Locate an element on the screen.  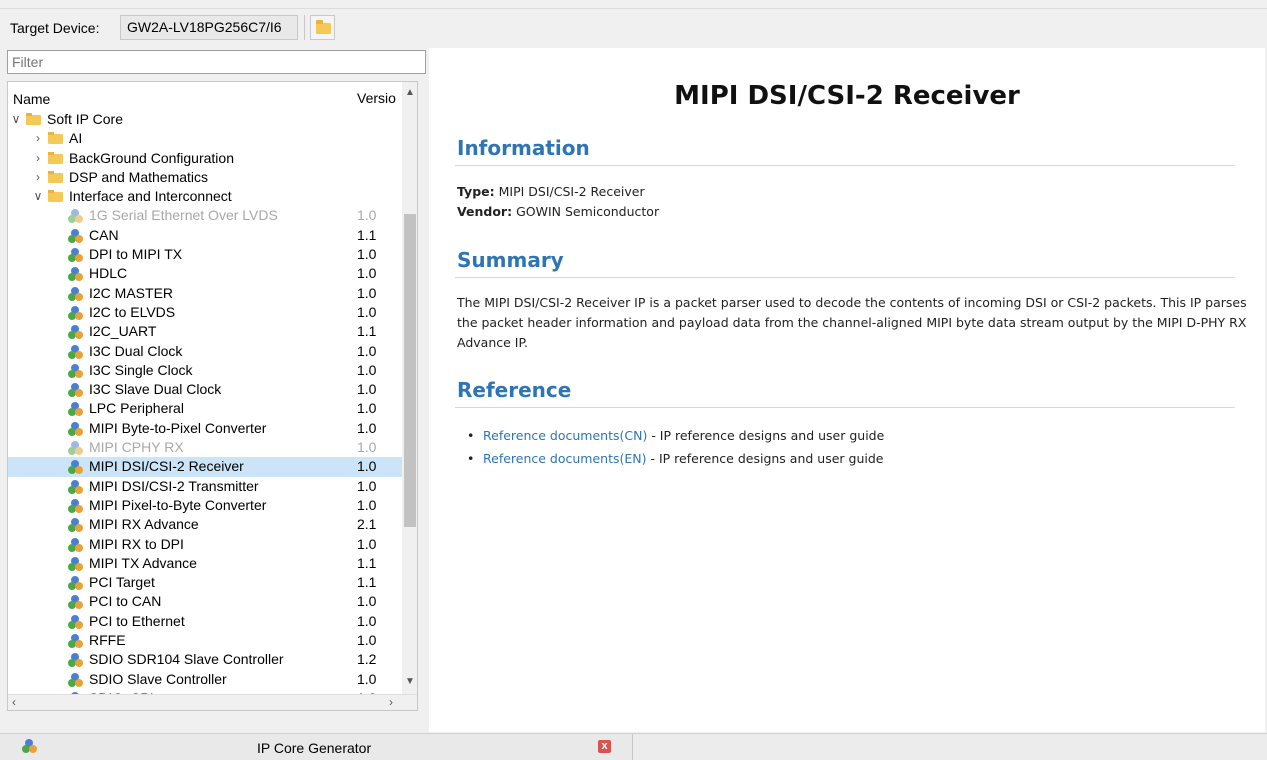
tab-ip-core-generator: IP Core Generator x is located at coordinates (316, 747).